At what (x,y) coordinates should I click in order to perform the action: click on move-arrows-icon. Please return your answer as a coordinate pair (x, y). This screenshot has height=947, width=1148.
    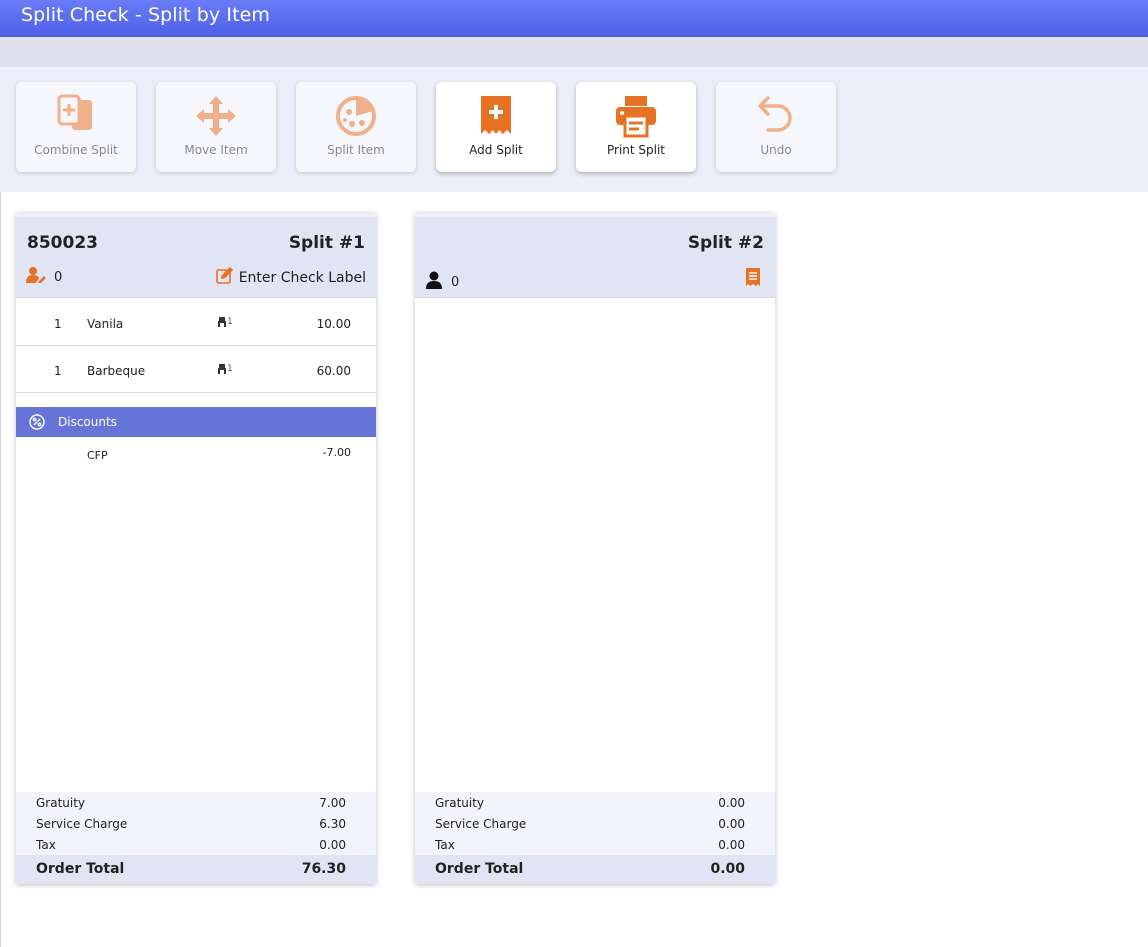
    Looking at the image, I should click on (216, 116).